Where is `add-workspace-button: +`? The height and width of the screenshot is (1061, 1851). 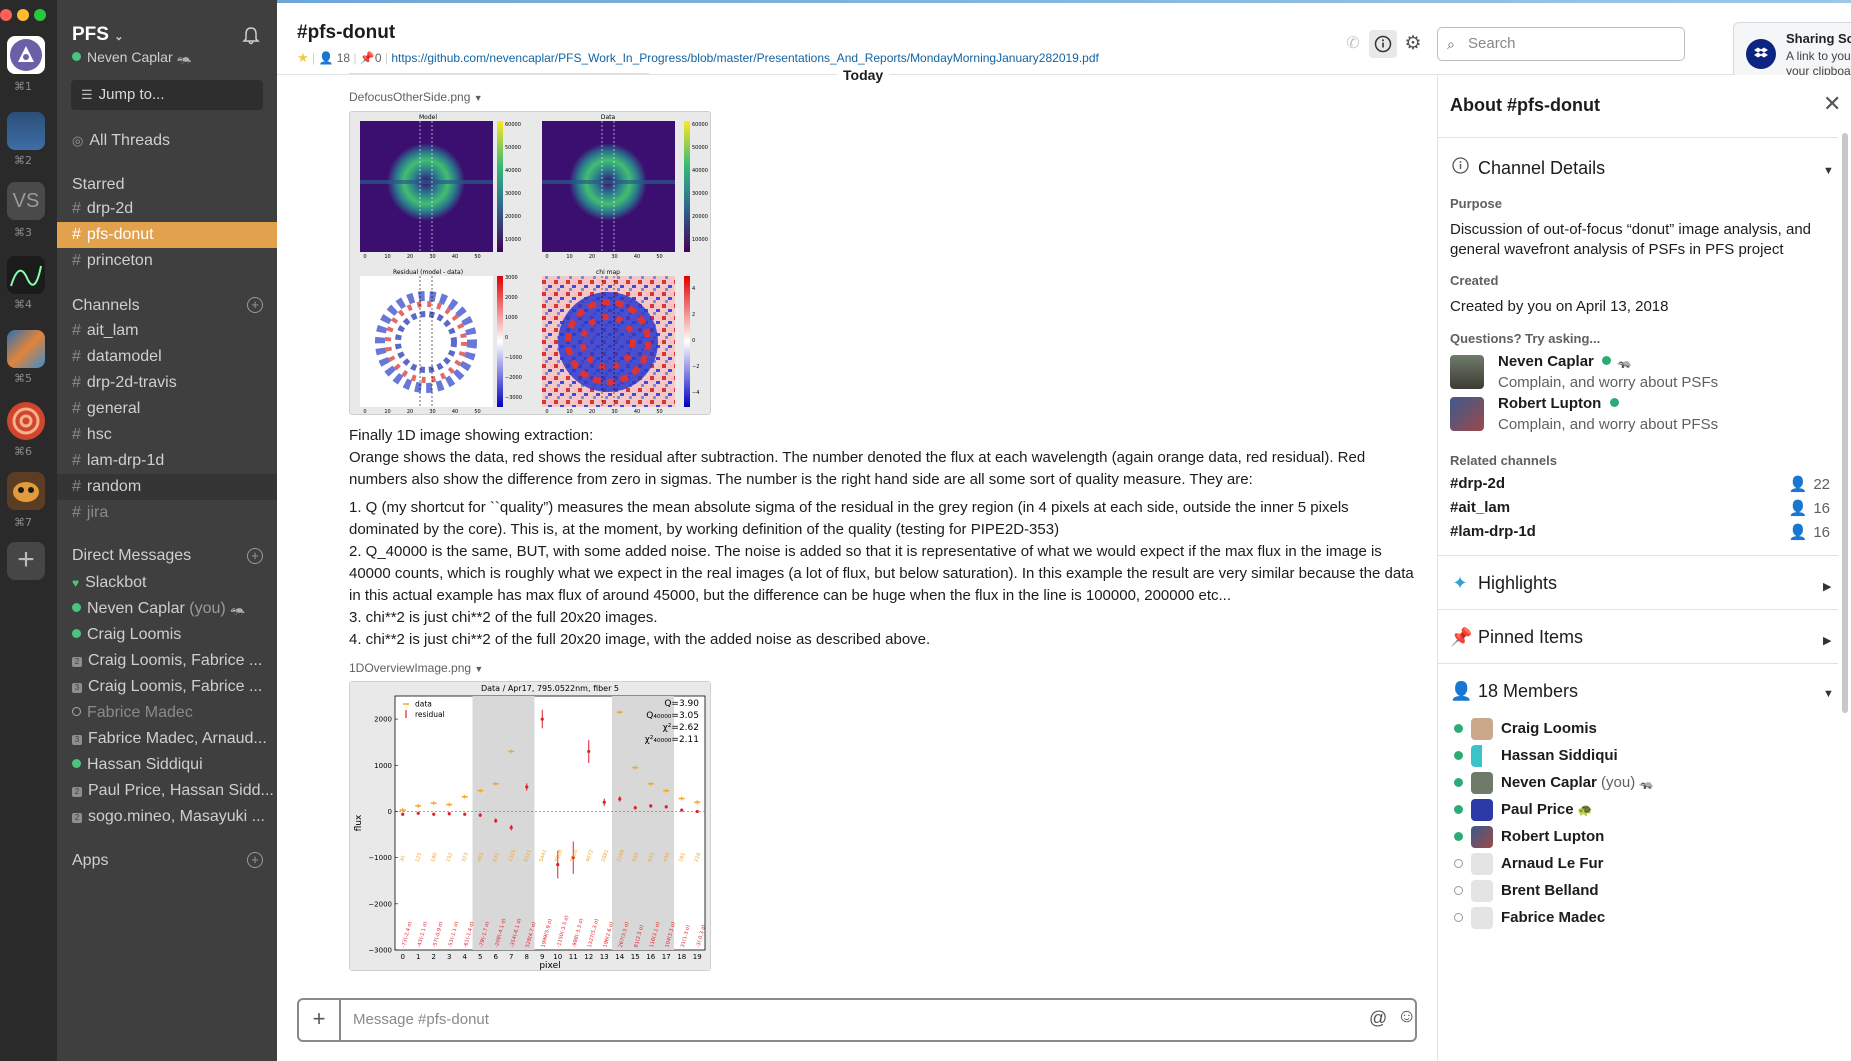
add-workspace-button: + is located at coordinates (26, 561).